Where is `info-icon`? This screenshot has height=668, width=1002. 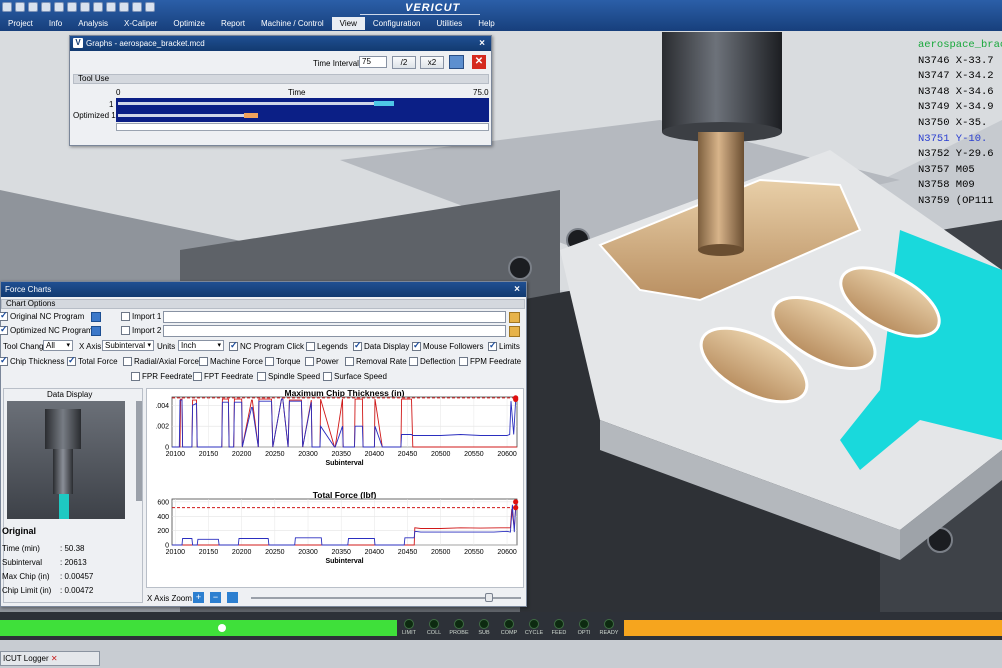
info-icon is located at coordinates (33, 7).